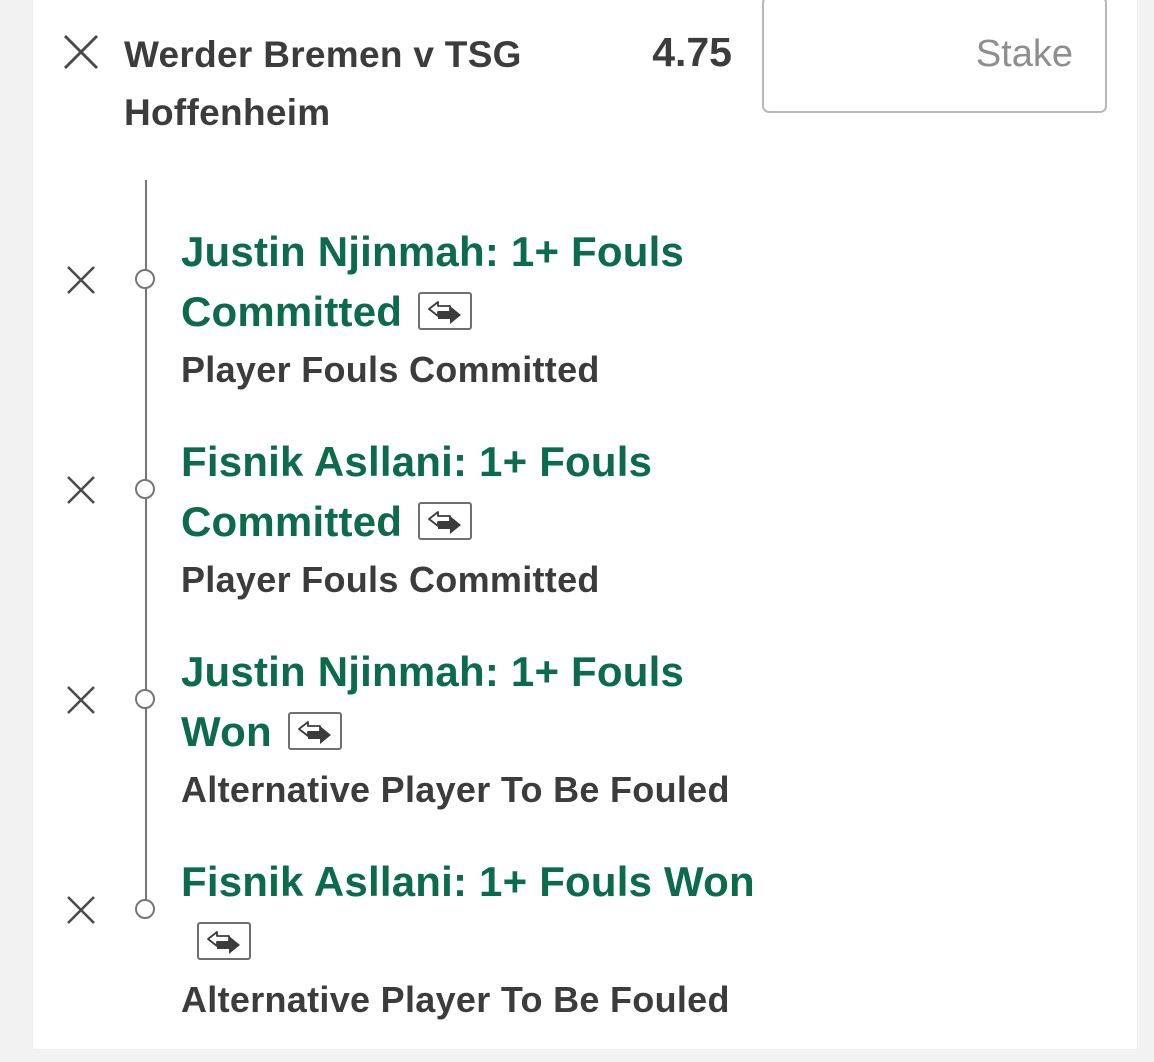  I want to click on leg-selection-text: Fisnik Asllani: 1+ Fouls Won, so click(468, 881).